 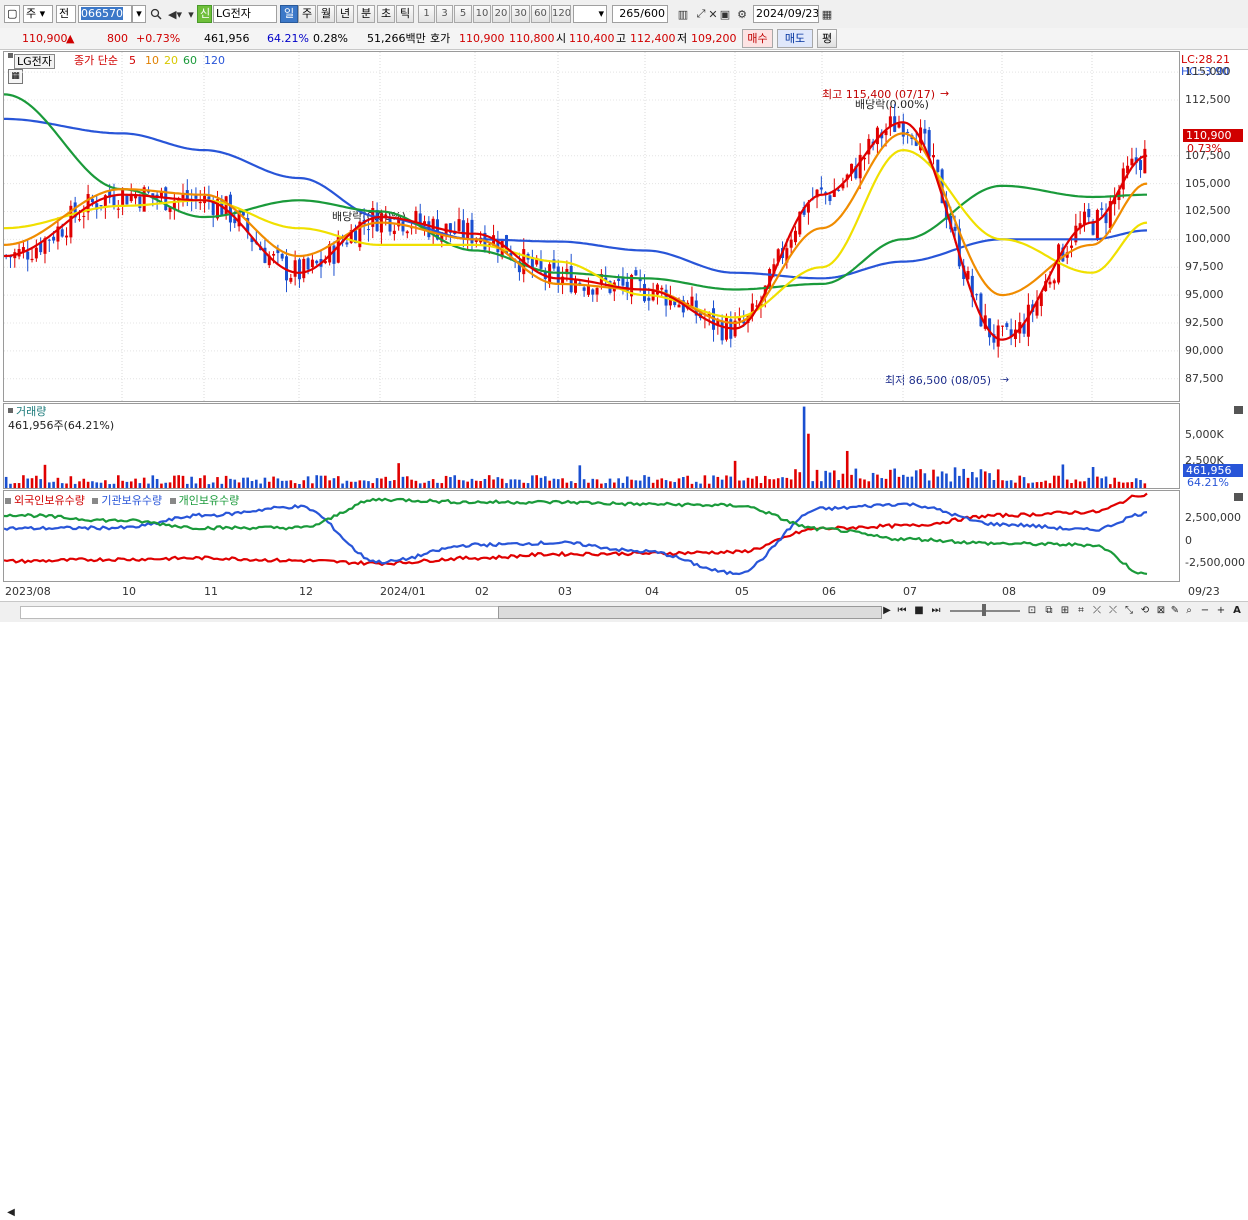 What do you see at coordinates (561, 14) in the screenshot?
I see `interval-button-7: 120` at bounding box center [561, 14].